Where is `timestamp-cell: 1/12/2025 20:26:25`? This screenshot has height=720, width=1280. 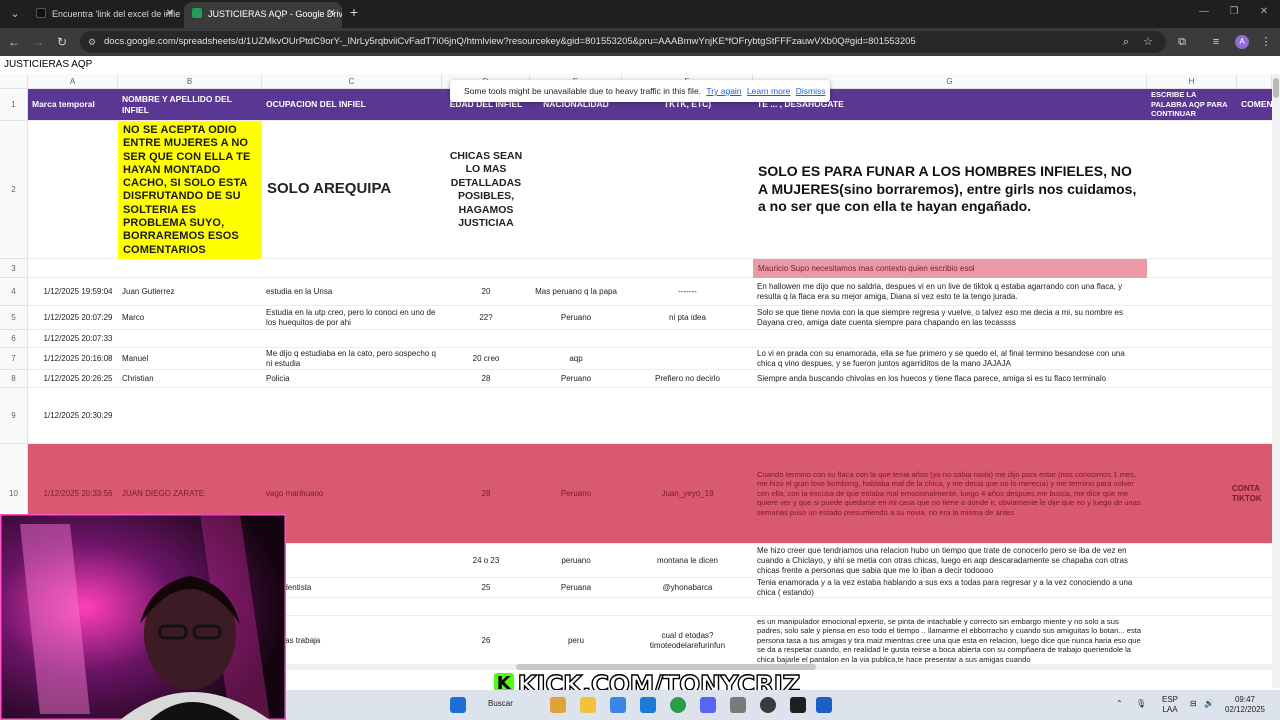
timestamp-cell: 1/12/2025 20:26:25 is located at coordinates (78, 378).